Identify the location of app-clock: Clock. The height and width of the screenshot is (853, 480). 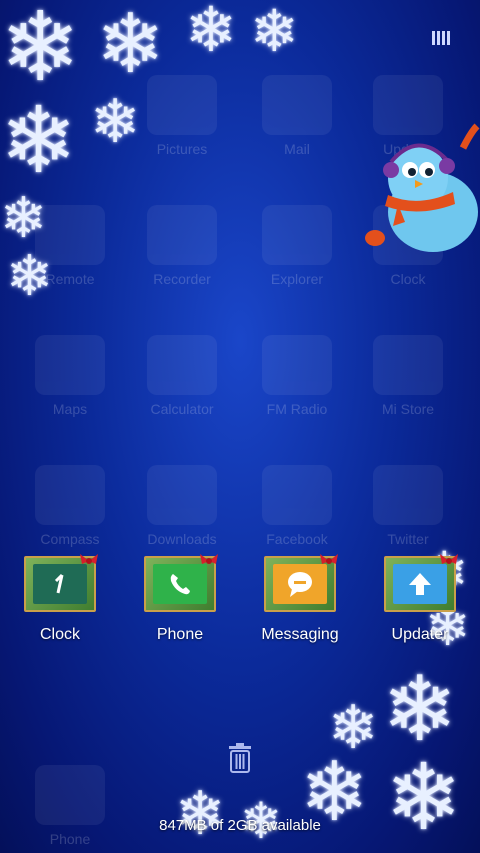
(60, 599).